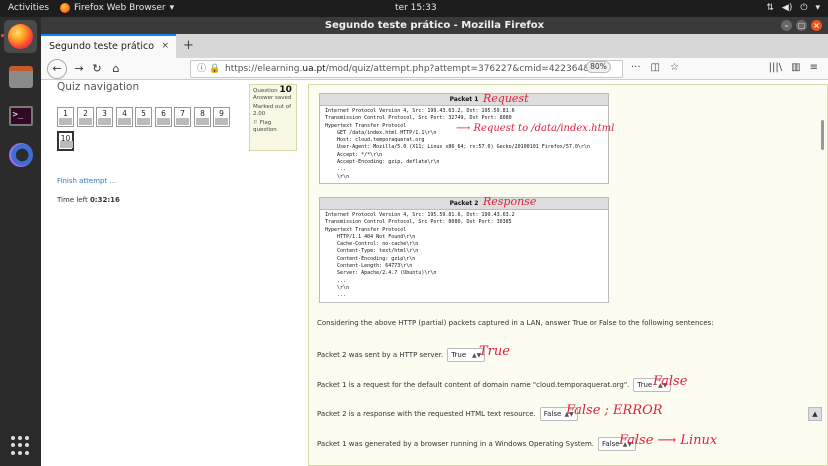 The image size is (828, 466). Describe the element at coordinates (210, 69) in the screenshot. I see `site-info-icon: ⓘ🔒` at that location.